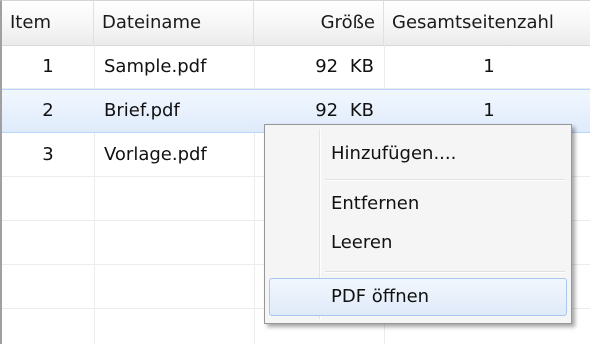 The image size is (590, 344). What do you see at coordinates (155, 154) in the screenshot?
I see `cell-filename: Vorlage.pdf` at bounding box center [155, 154].